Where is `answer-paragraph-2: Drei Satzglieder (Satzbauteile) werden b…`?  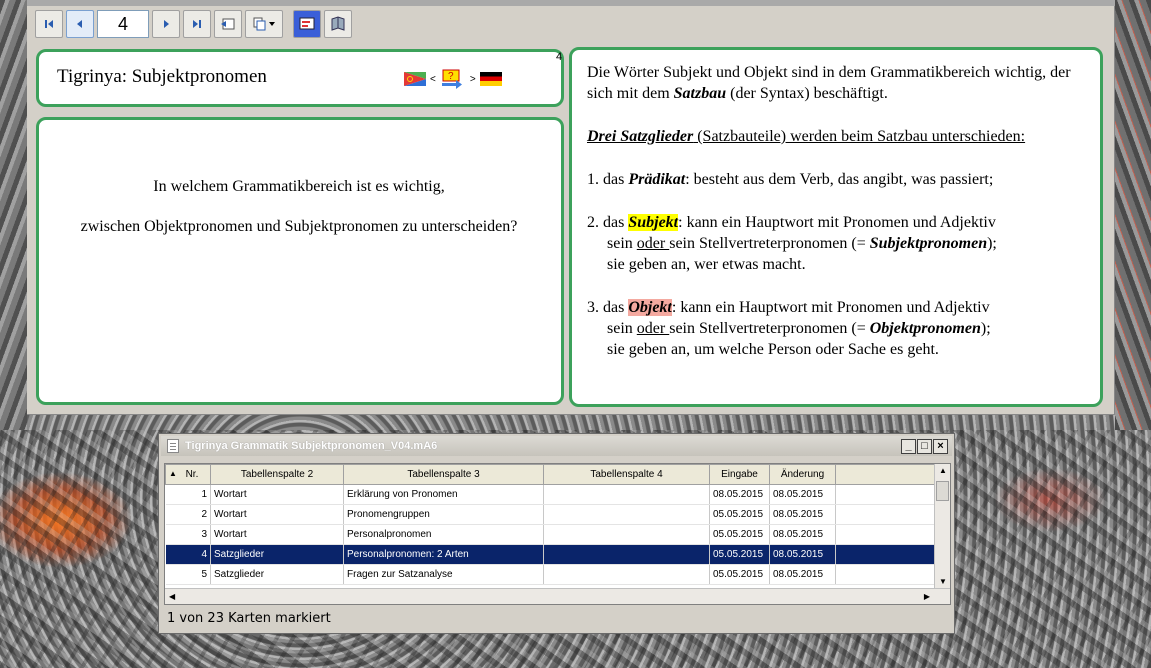 answer-paragraph-2: Drei Satzglieder (Satzbauteile) werden b… is located at coordinates (806, 136).